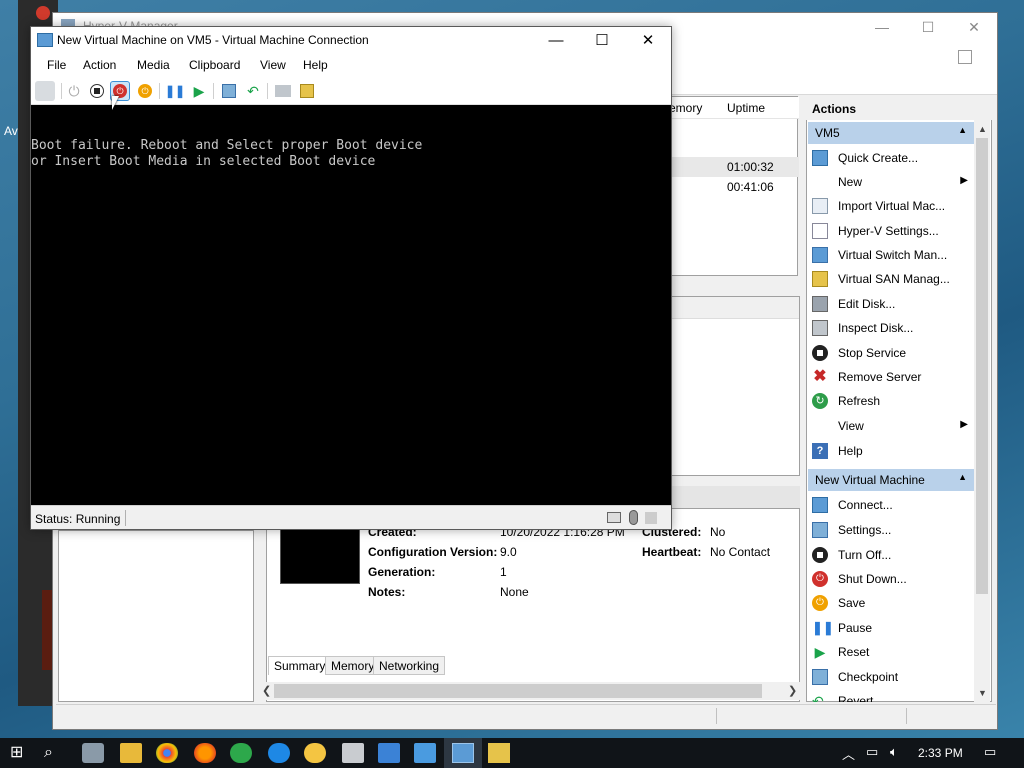 The image size is (1024, 768). Describe the element at coordinates (409, 665) in the screenshot. I see `tab-networking: Networking` at that location.